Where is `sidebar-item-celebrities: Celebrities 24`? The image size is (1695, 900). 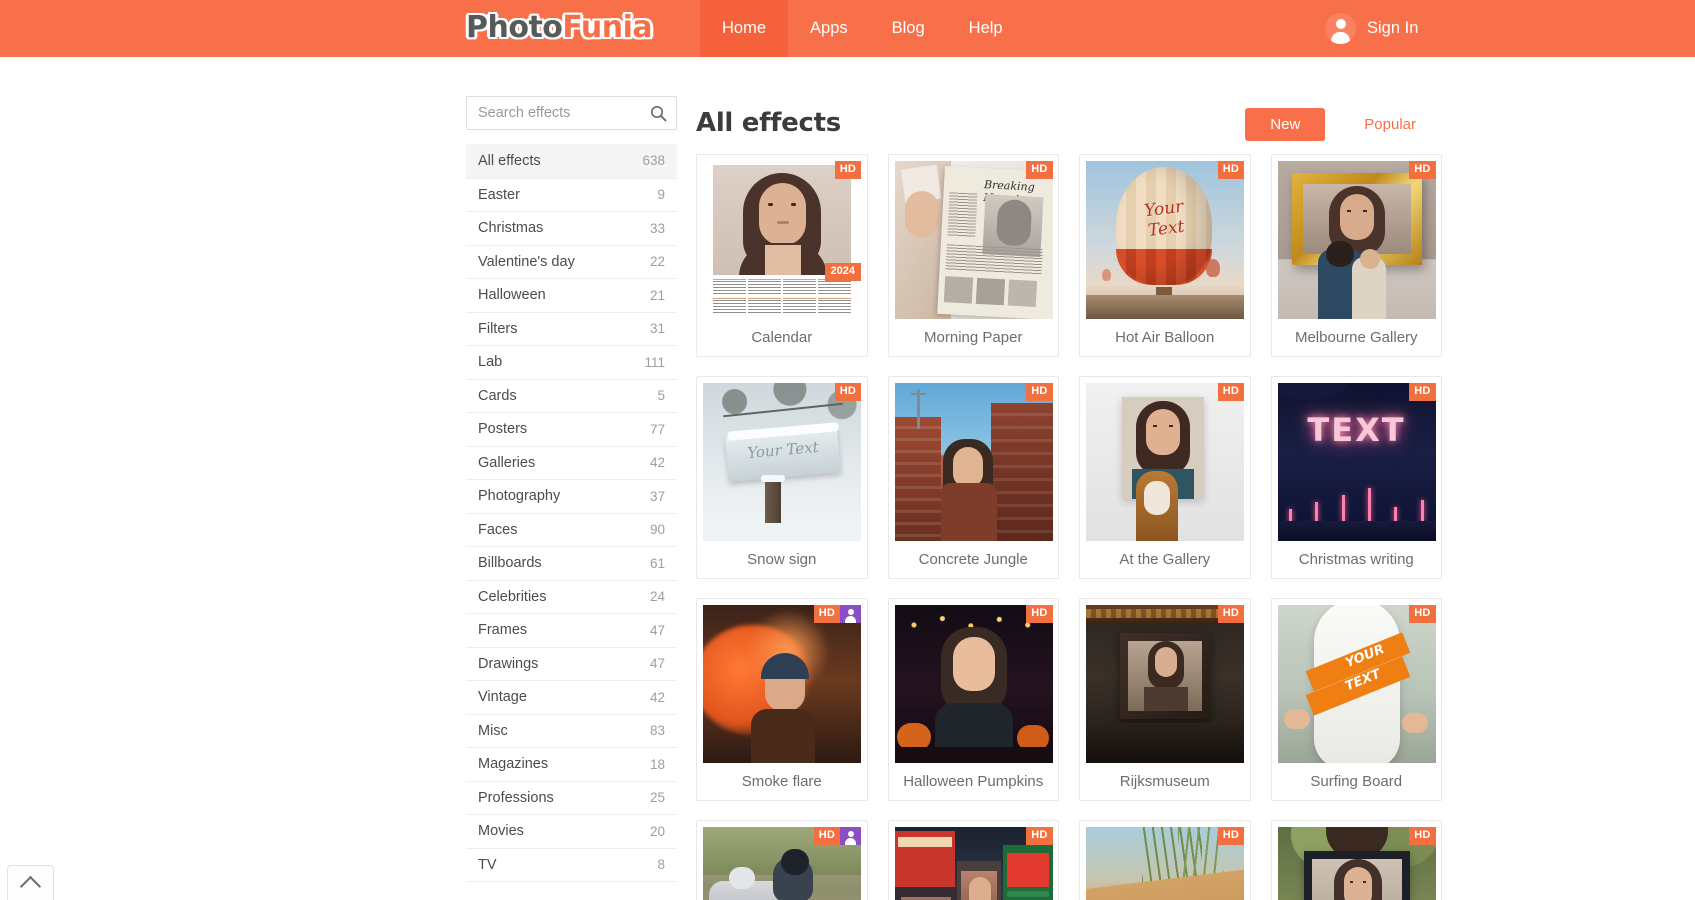 sidebar-item-celebrities: Celebrities 24 is located at coordinates (571, 596).